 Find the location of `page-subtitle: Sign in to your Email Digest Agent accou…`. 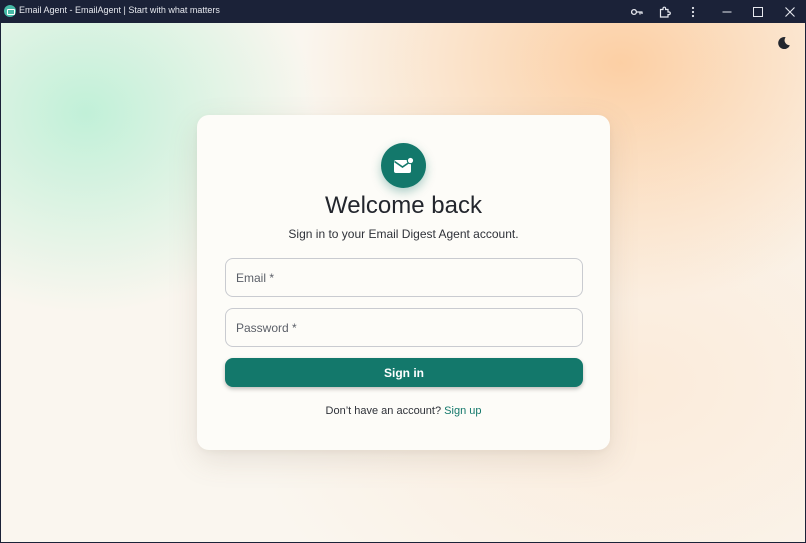

page-subtitle: Sign in to your Email Digest Agent accou… is located at coordinates (403, 234).